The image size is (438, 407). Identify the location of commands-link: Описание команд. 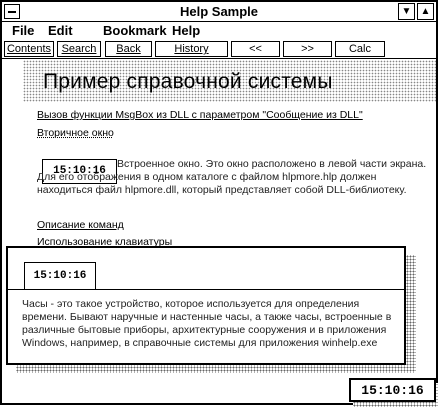
(80, 225).